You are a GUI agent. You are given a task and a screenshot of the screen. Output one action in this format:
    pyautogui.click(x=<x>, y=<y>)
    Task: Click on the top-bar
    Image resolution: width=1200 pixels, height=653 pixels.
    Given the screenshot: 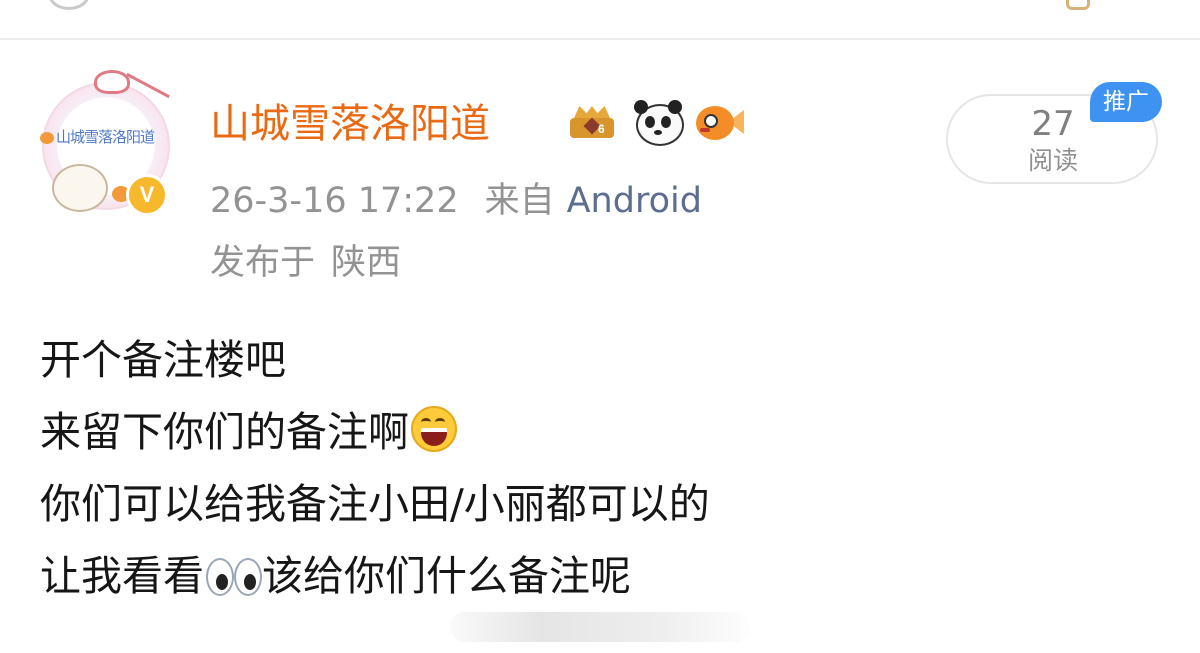 What is the action you would take?
    pyautogui.click(x=600, y=19)
    